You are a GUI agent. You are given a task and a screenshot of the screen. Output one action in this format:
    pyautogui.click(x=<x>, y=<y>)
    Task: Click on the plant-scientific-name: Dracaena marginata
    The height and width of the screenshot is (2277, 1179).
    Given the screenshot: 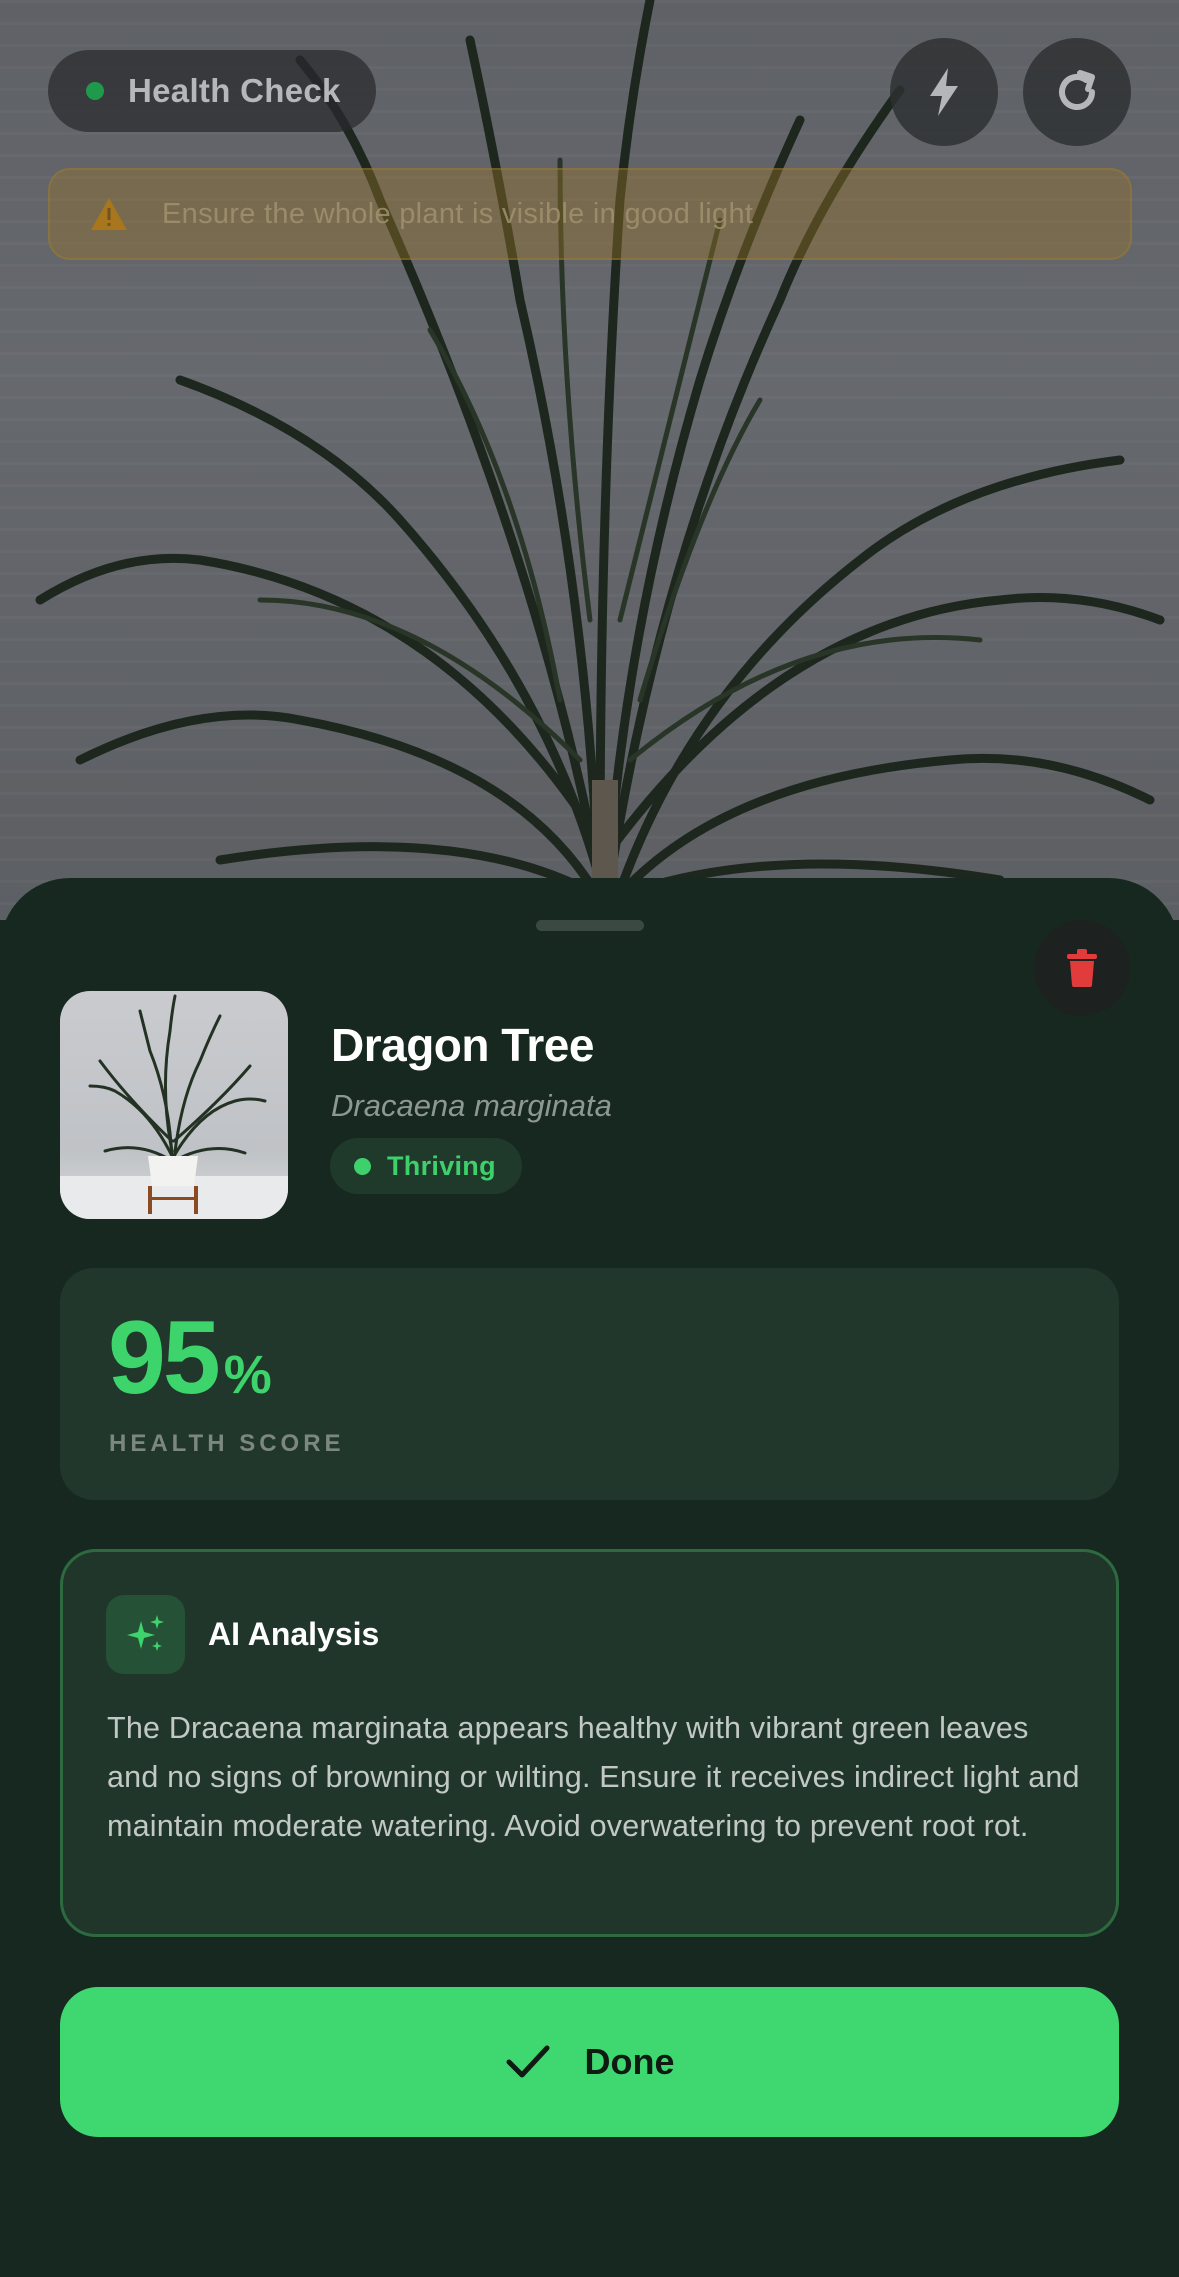 What is the action you would take?
    pyautogui.click(x=471, y=1105)
    